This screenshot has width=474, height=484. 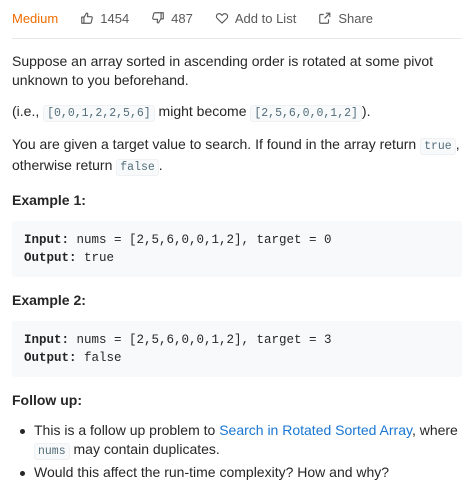 I want to click on example-1-heading: Example 1:, so click(x=49, y=200).